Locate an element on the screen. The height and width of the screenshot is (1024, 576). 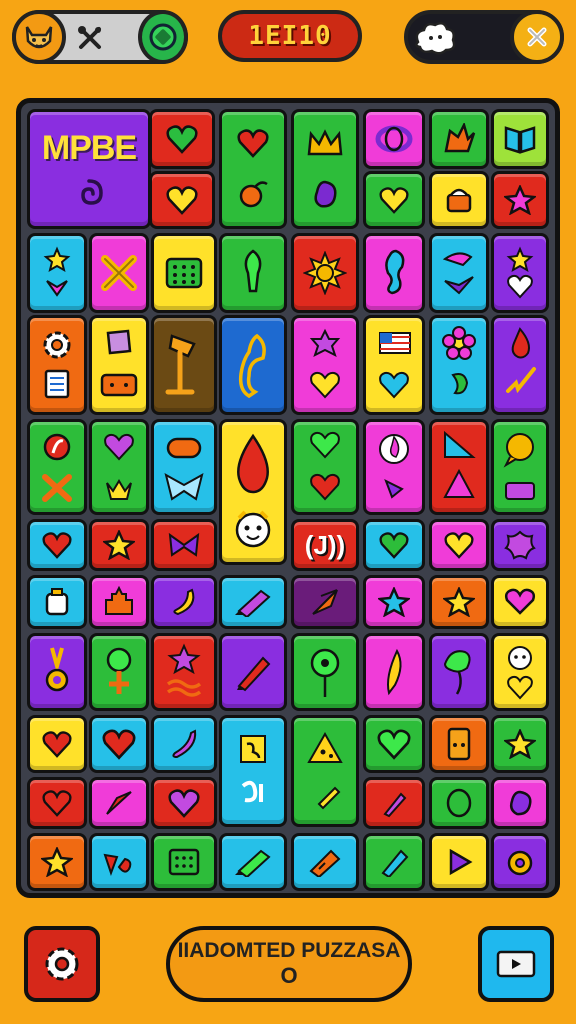
tile-plant is located at coordinates (459, 672).